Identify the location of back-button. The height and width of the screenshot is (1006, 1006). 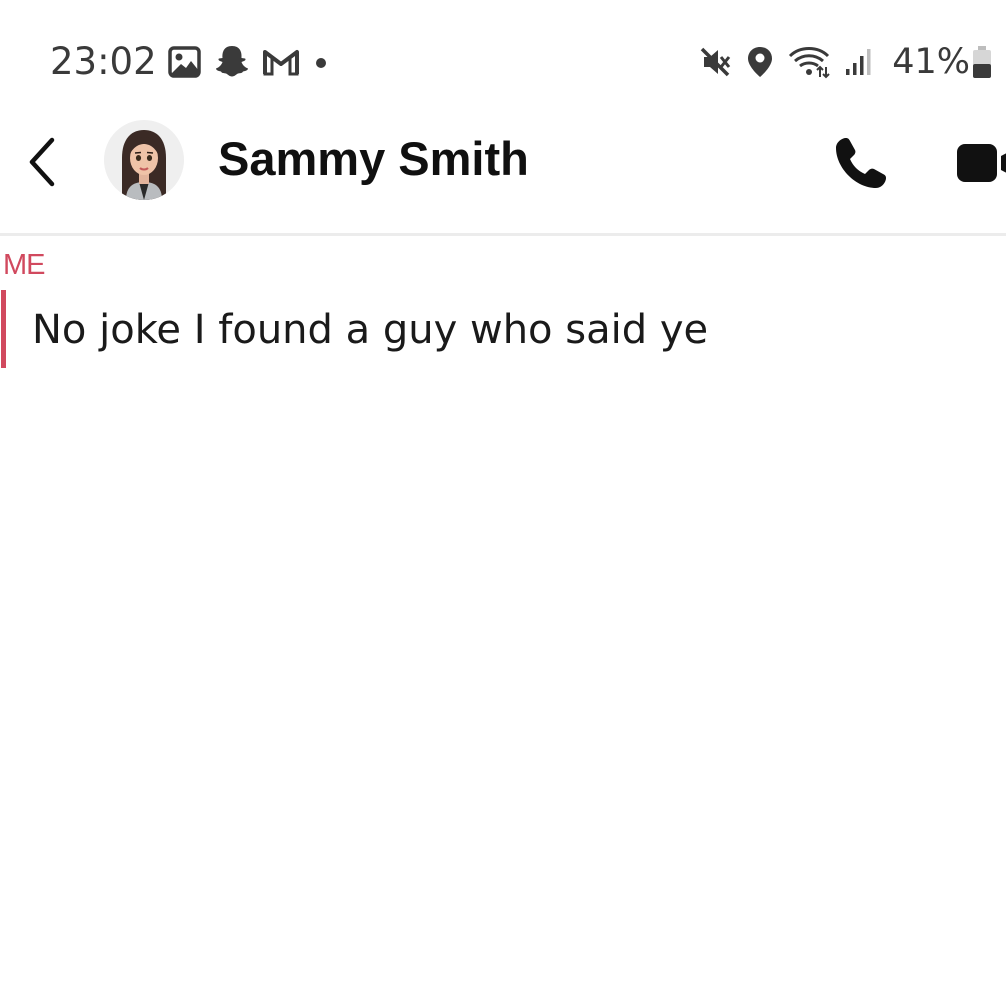
(42, 162).